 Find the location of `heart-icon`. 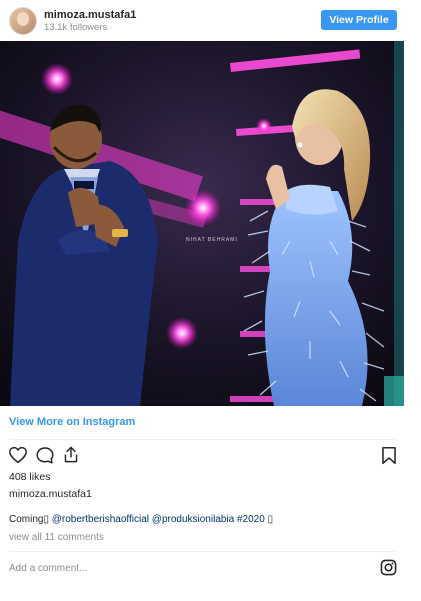

heart-icon is located at coordinates (18, 455).